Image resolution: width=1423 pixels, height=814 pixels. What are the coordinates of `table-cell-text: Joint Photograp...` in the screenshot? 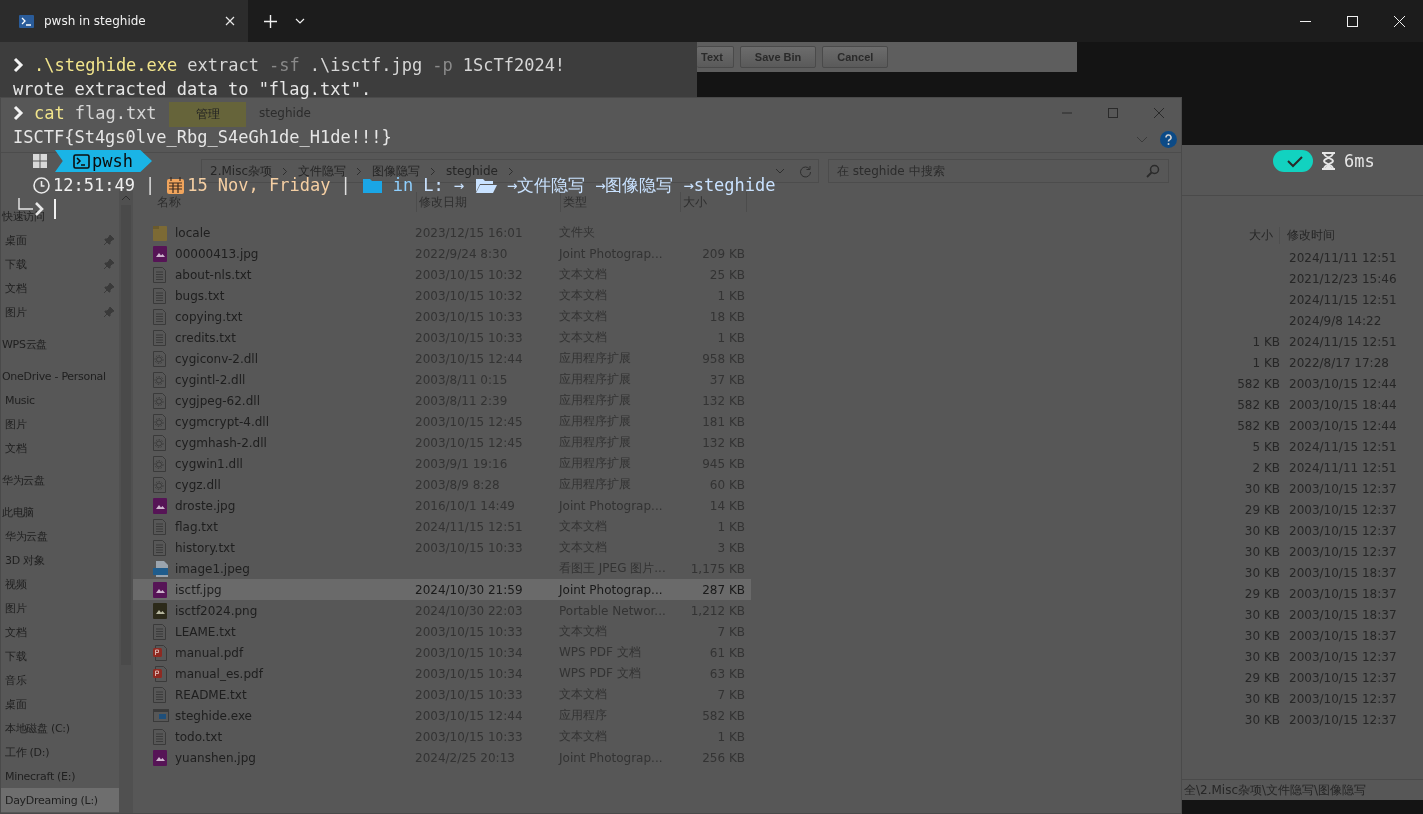 It's located at (611, 589).